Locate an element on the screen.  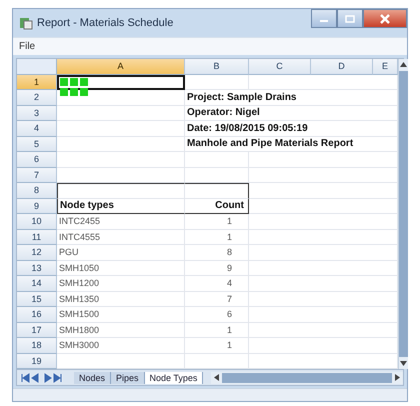
grid-cell: Node types is located at coordinates (121, 206).